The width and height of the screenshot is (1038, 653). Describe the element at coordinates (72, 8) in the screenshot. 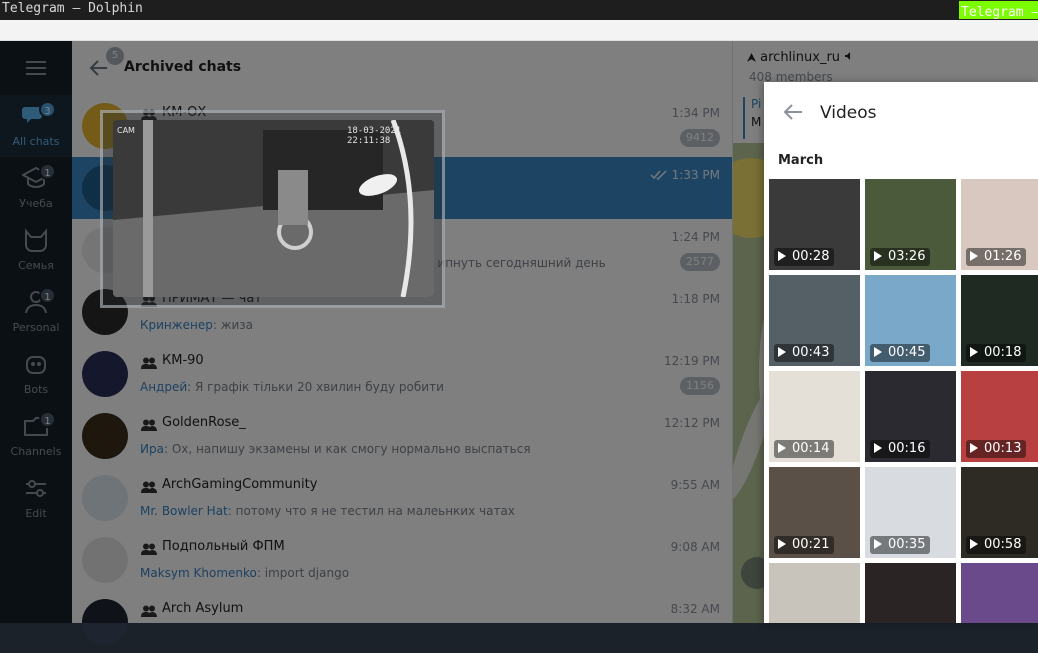

I see `window-title: Telegram — Dolphin` at that location.